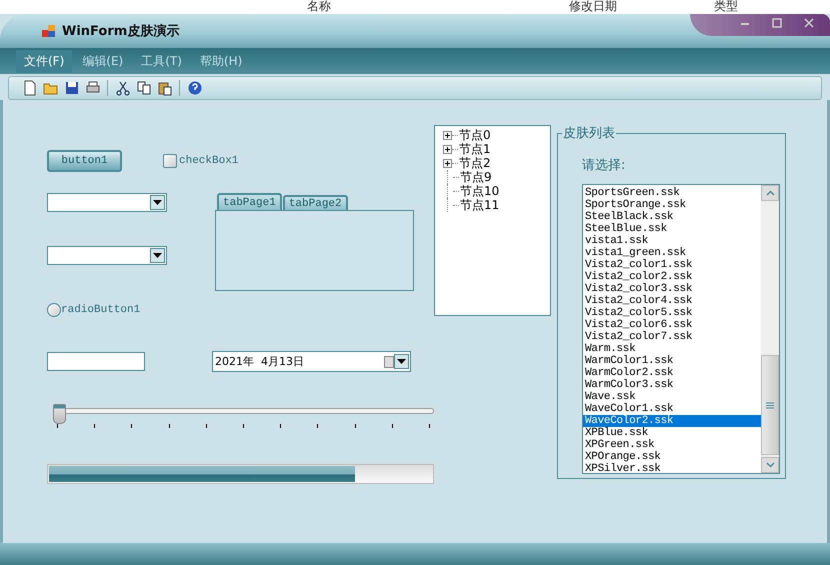 The image size is (830, 565). I want to click on calendar-icon, so click(389, 362).